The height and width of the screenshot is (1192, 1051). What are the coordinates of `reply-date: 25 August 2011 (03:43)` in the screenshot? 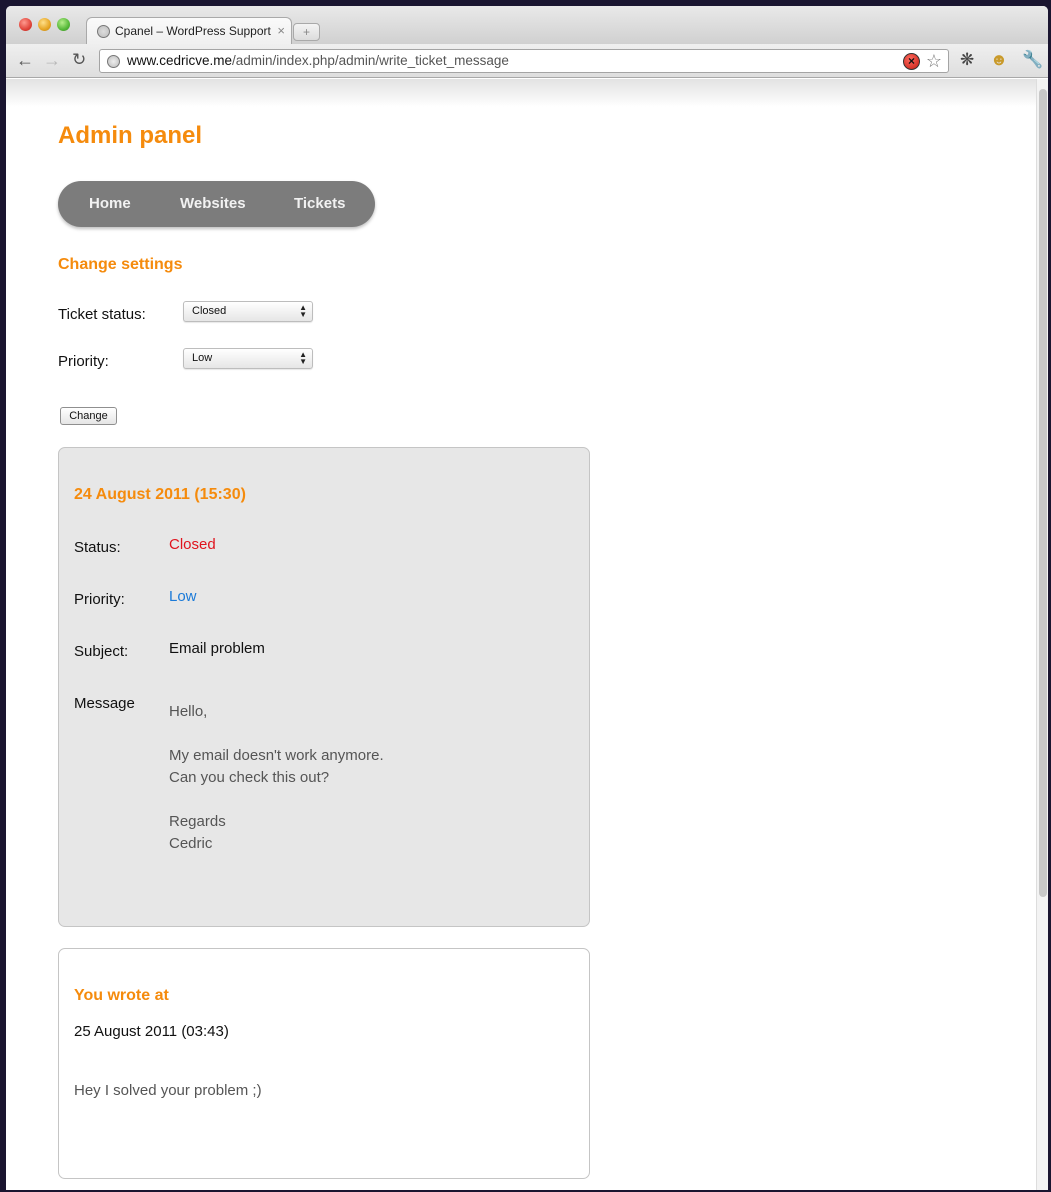 It's located at (151, 1031).